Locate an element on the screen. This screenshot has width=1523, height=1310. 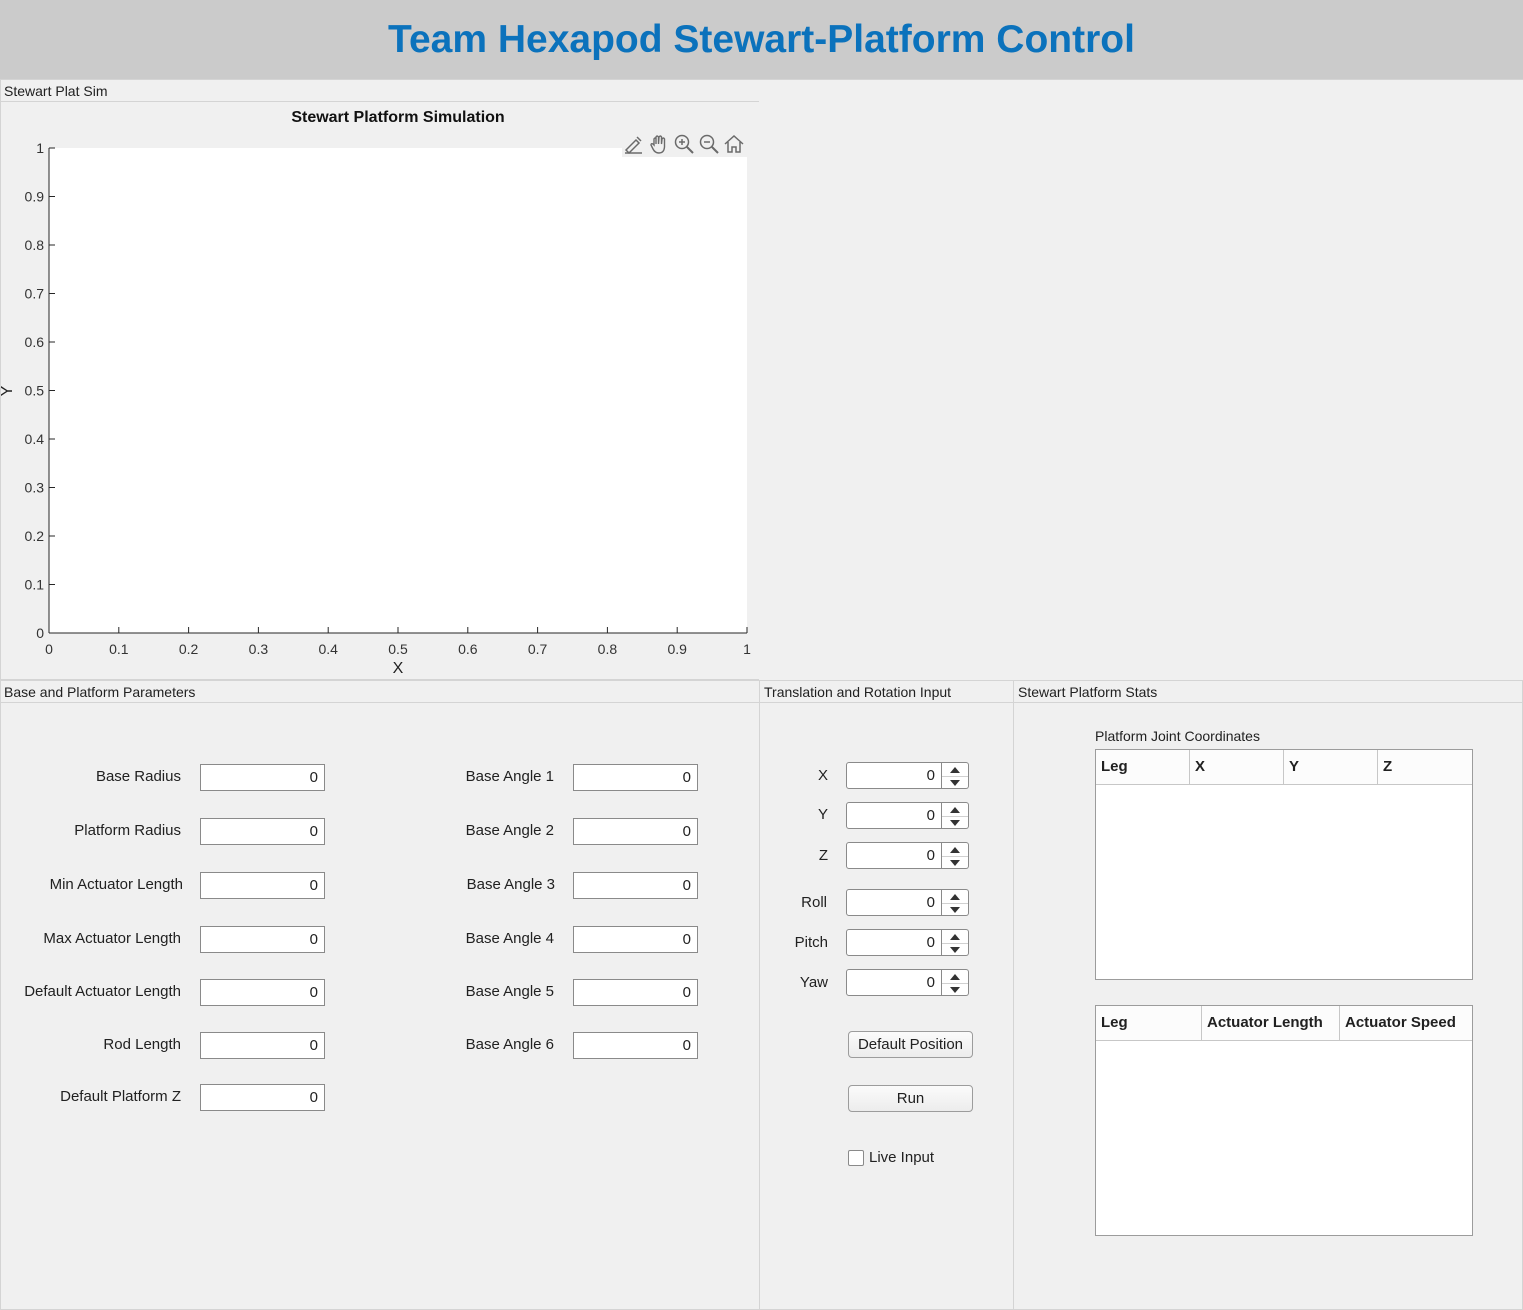
z-spinner-buttons is located at coordinates (955, 855).